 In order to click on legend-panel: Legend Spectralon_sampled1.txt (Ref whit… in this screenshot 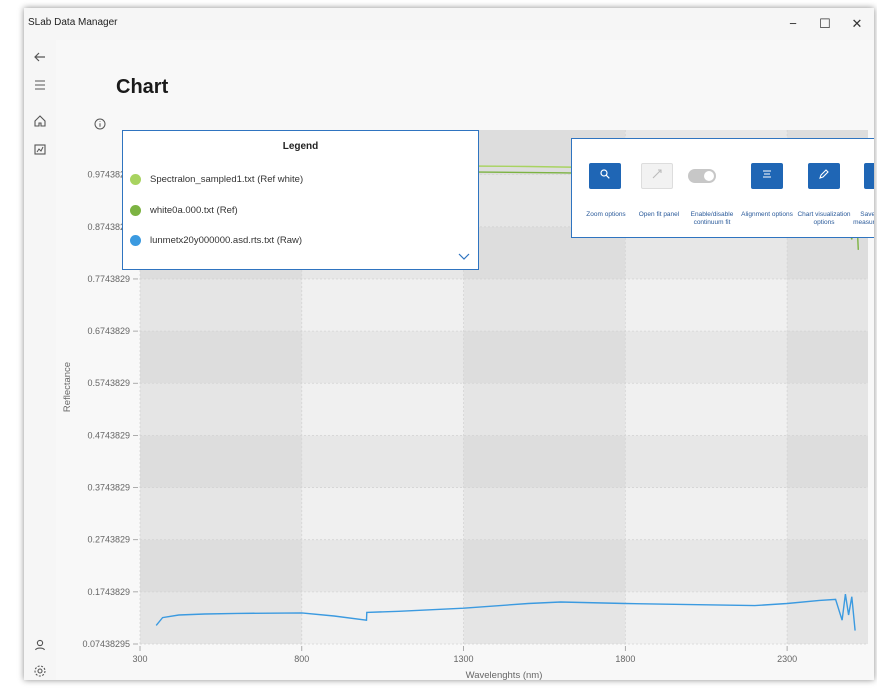, I will do `click(300, 200)`.